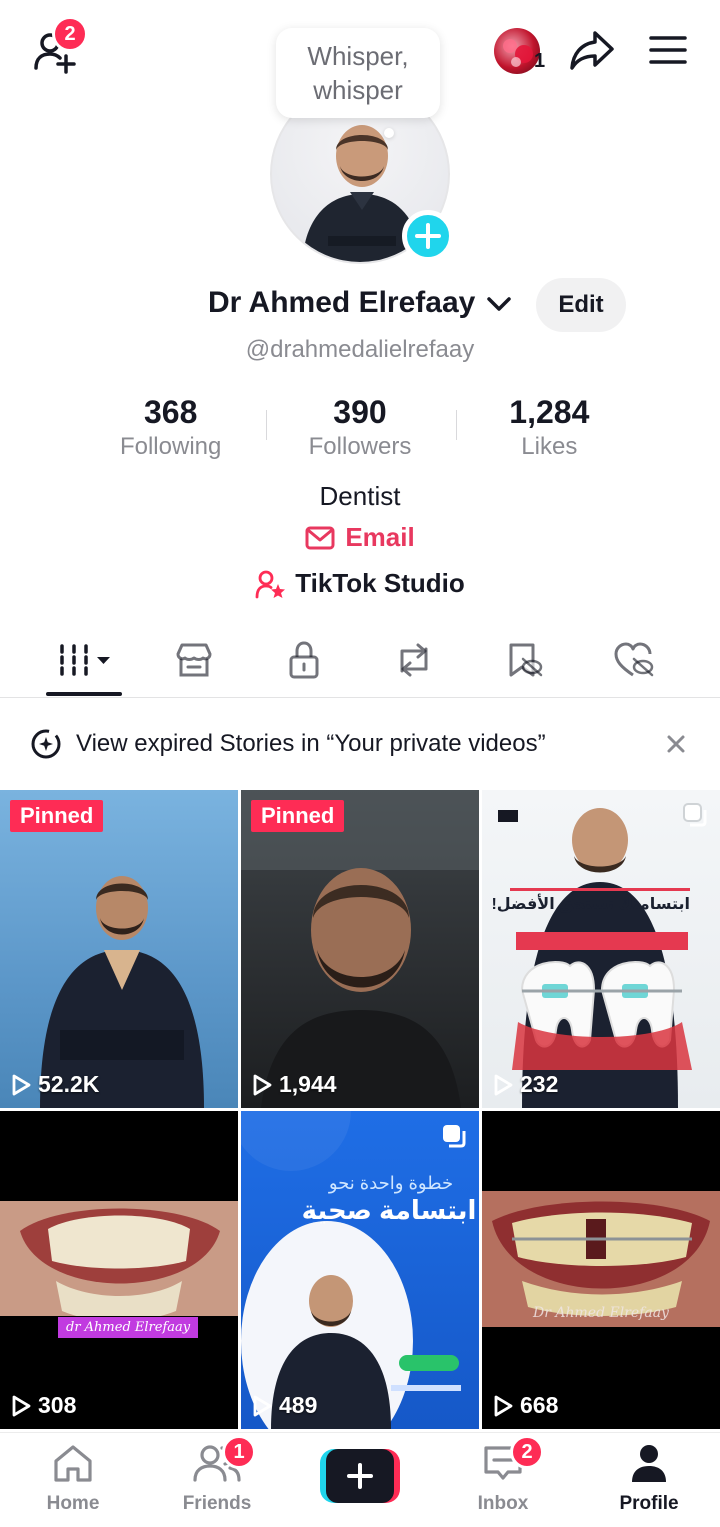 This screenshot has height=1527, width=720. Describe the element at coordinates (380, 537) in the screenshot. I see `email-label: Email` at that location.